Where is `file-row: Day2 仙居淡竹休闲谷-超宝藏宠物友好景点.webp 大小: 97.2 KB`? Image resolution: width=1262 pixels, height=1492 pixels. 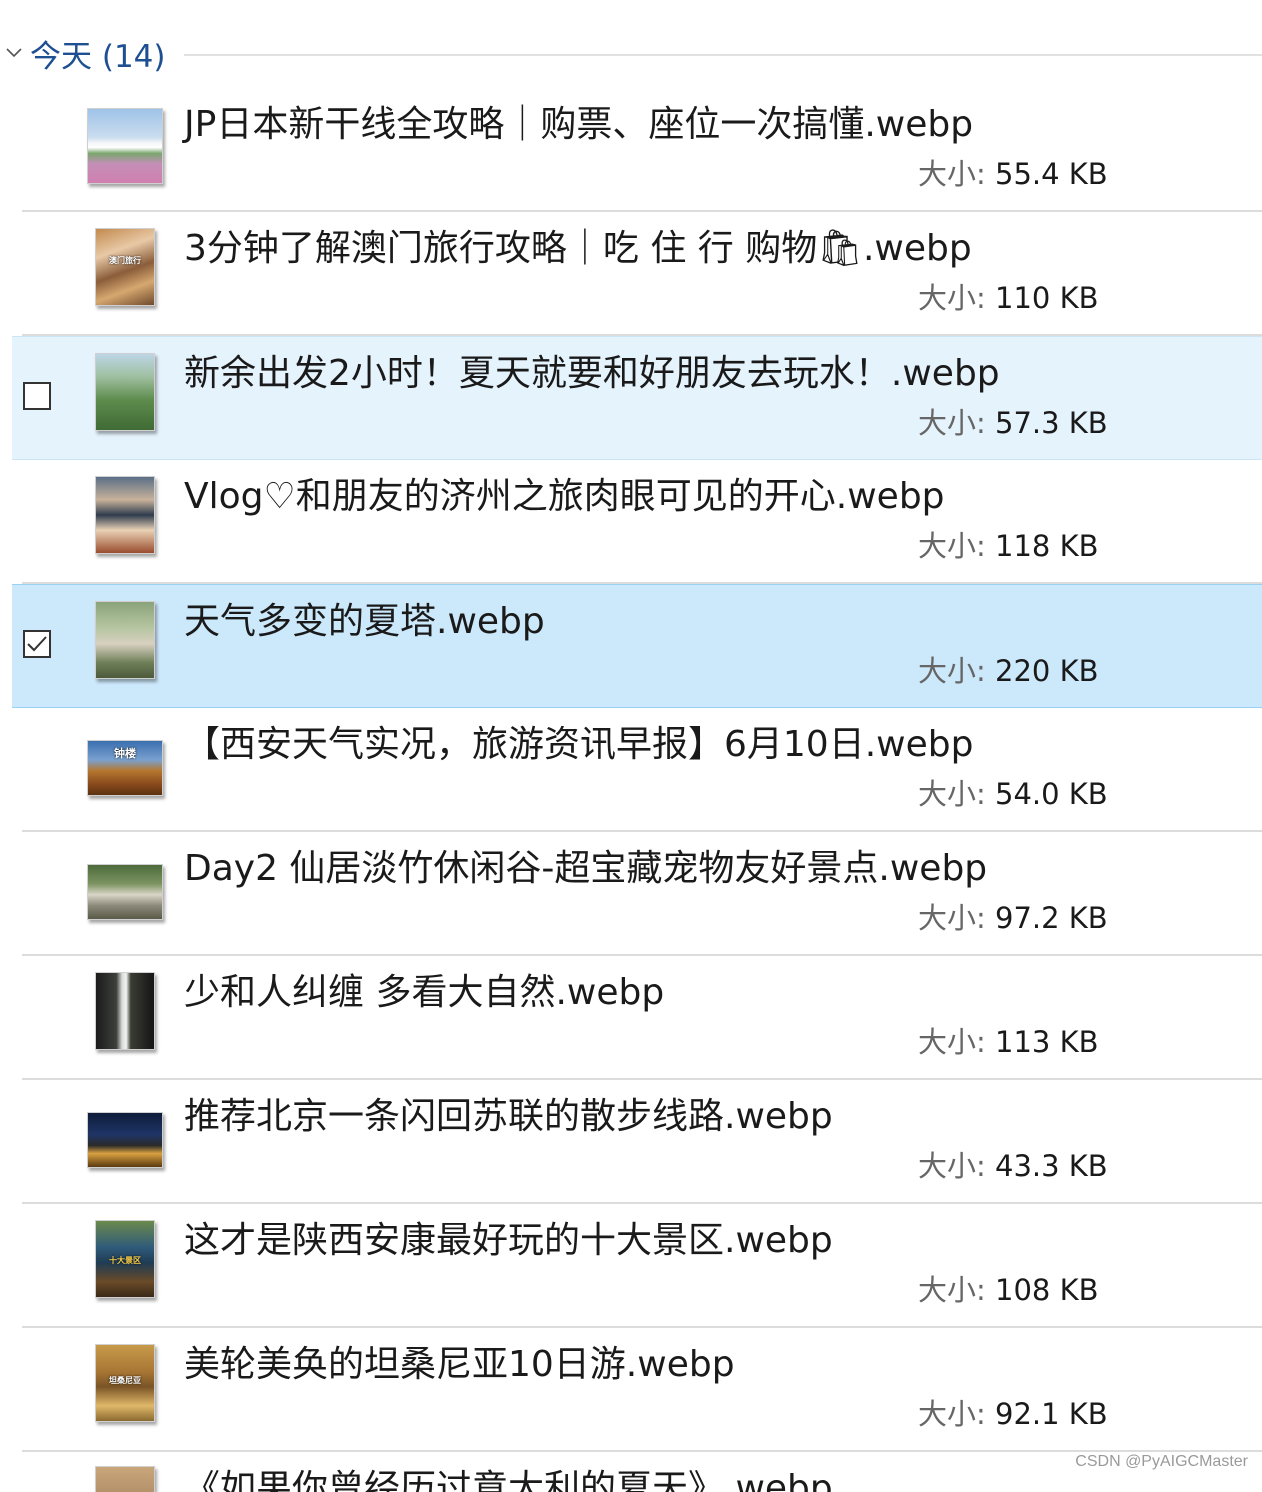 file-row: Day2 仙居淡竹休闲谷-超宝藏宠物友好景点.webp 大小: 97.2 KB is located at coordinates (631, 894).